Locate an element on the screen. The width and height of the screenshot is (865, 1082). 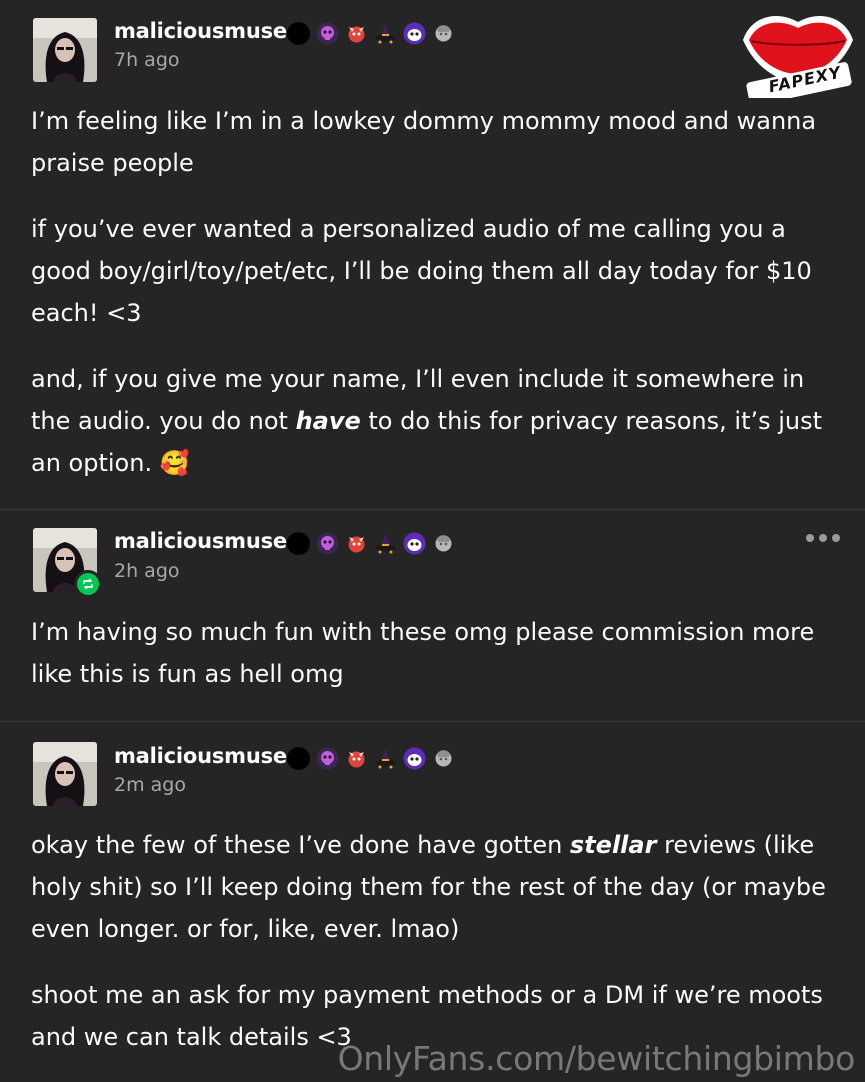
timestamp: 2h ago is located at coordinates (147, 571).